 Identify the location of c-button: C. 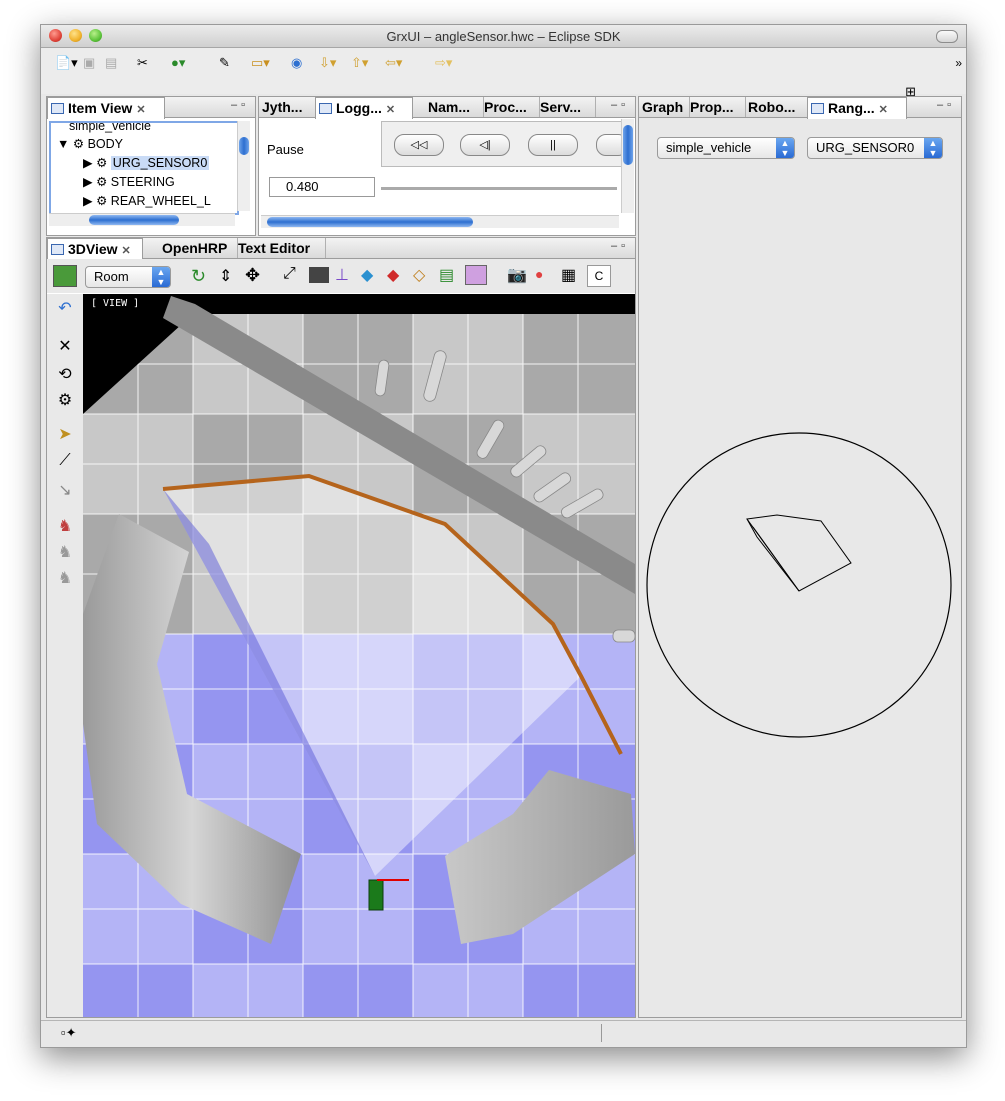
(599, 276).